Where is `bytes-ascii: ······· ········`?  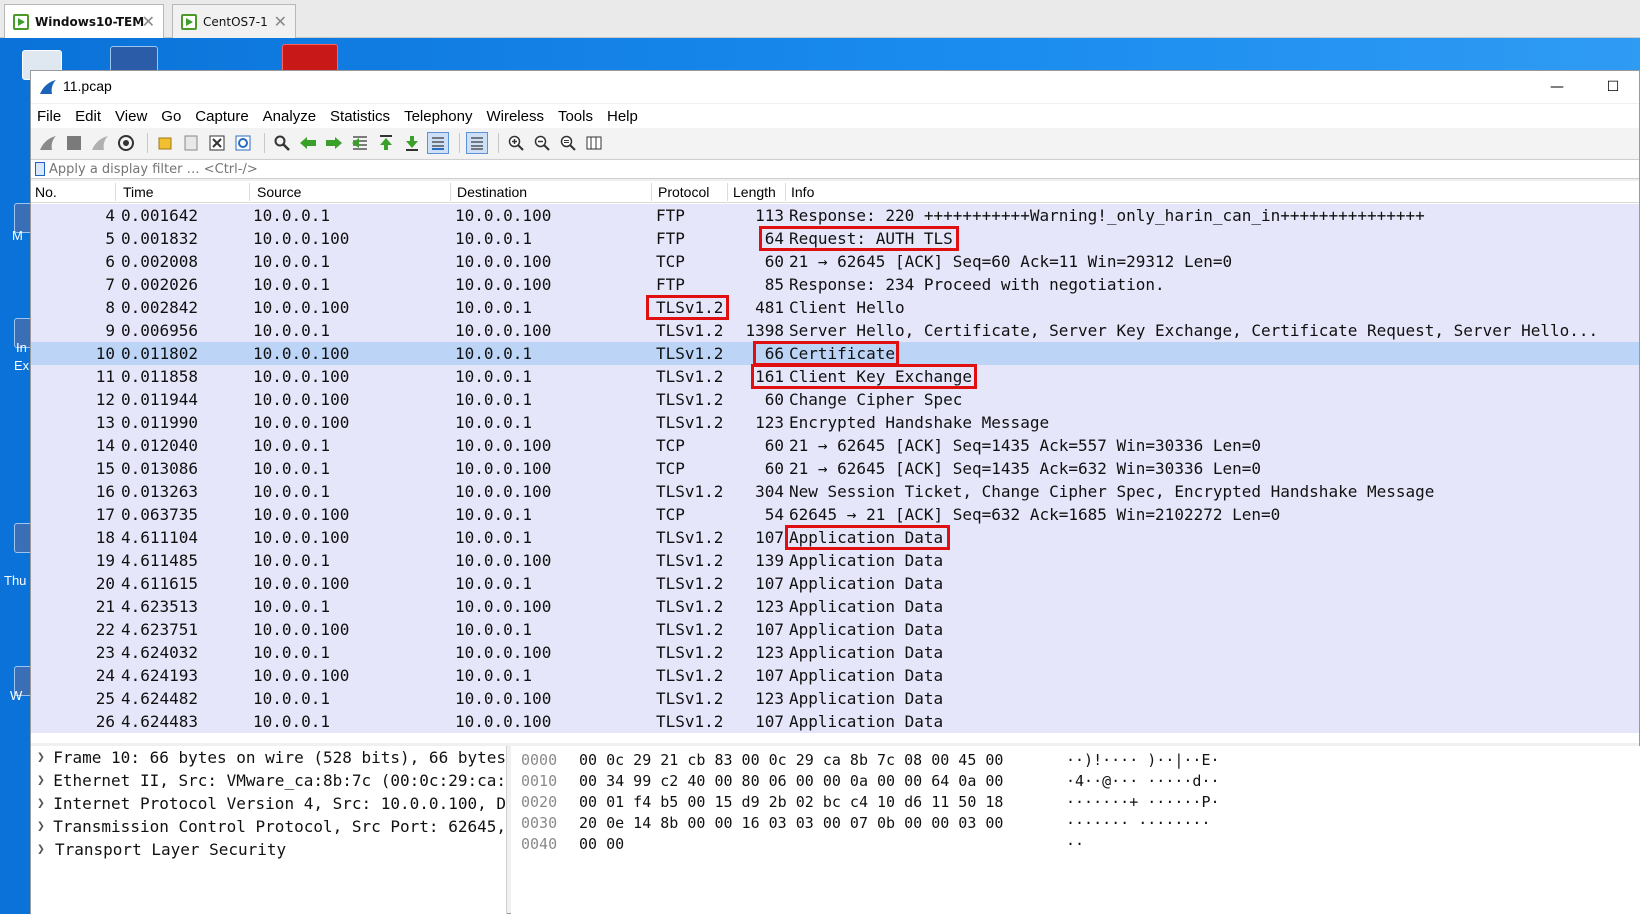 bytes-ascii: ······· ········ is located at coordinates (1138, 823).